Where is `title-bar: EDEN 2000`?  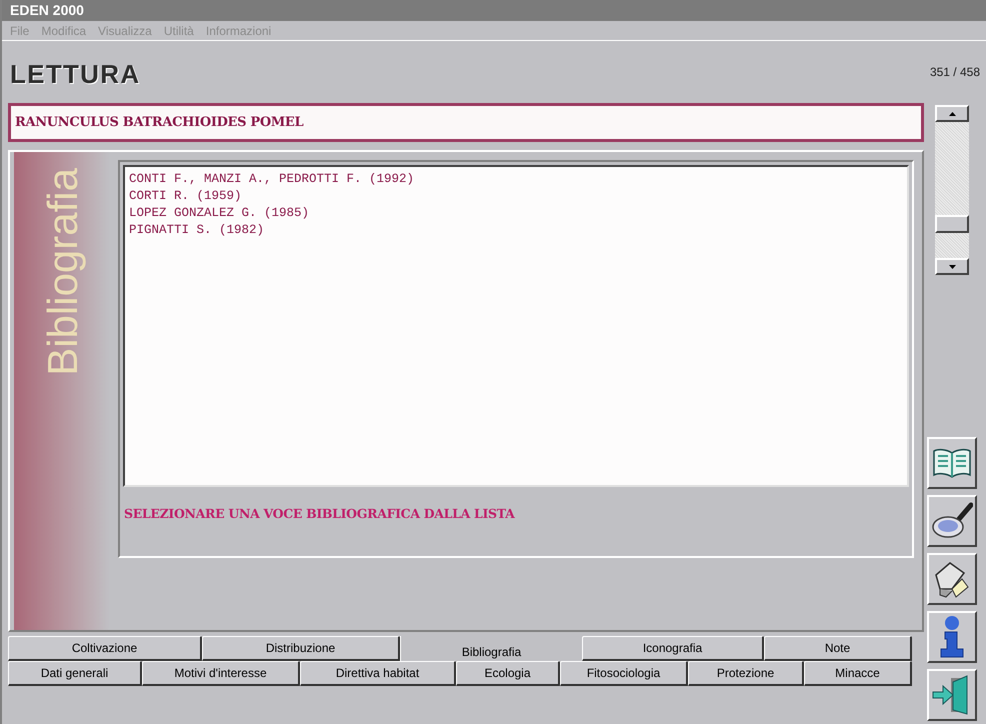 title-bar: EDEN 2000 is located at coordinates (494, 10).